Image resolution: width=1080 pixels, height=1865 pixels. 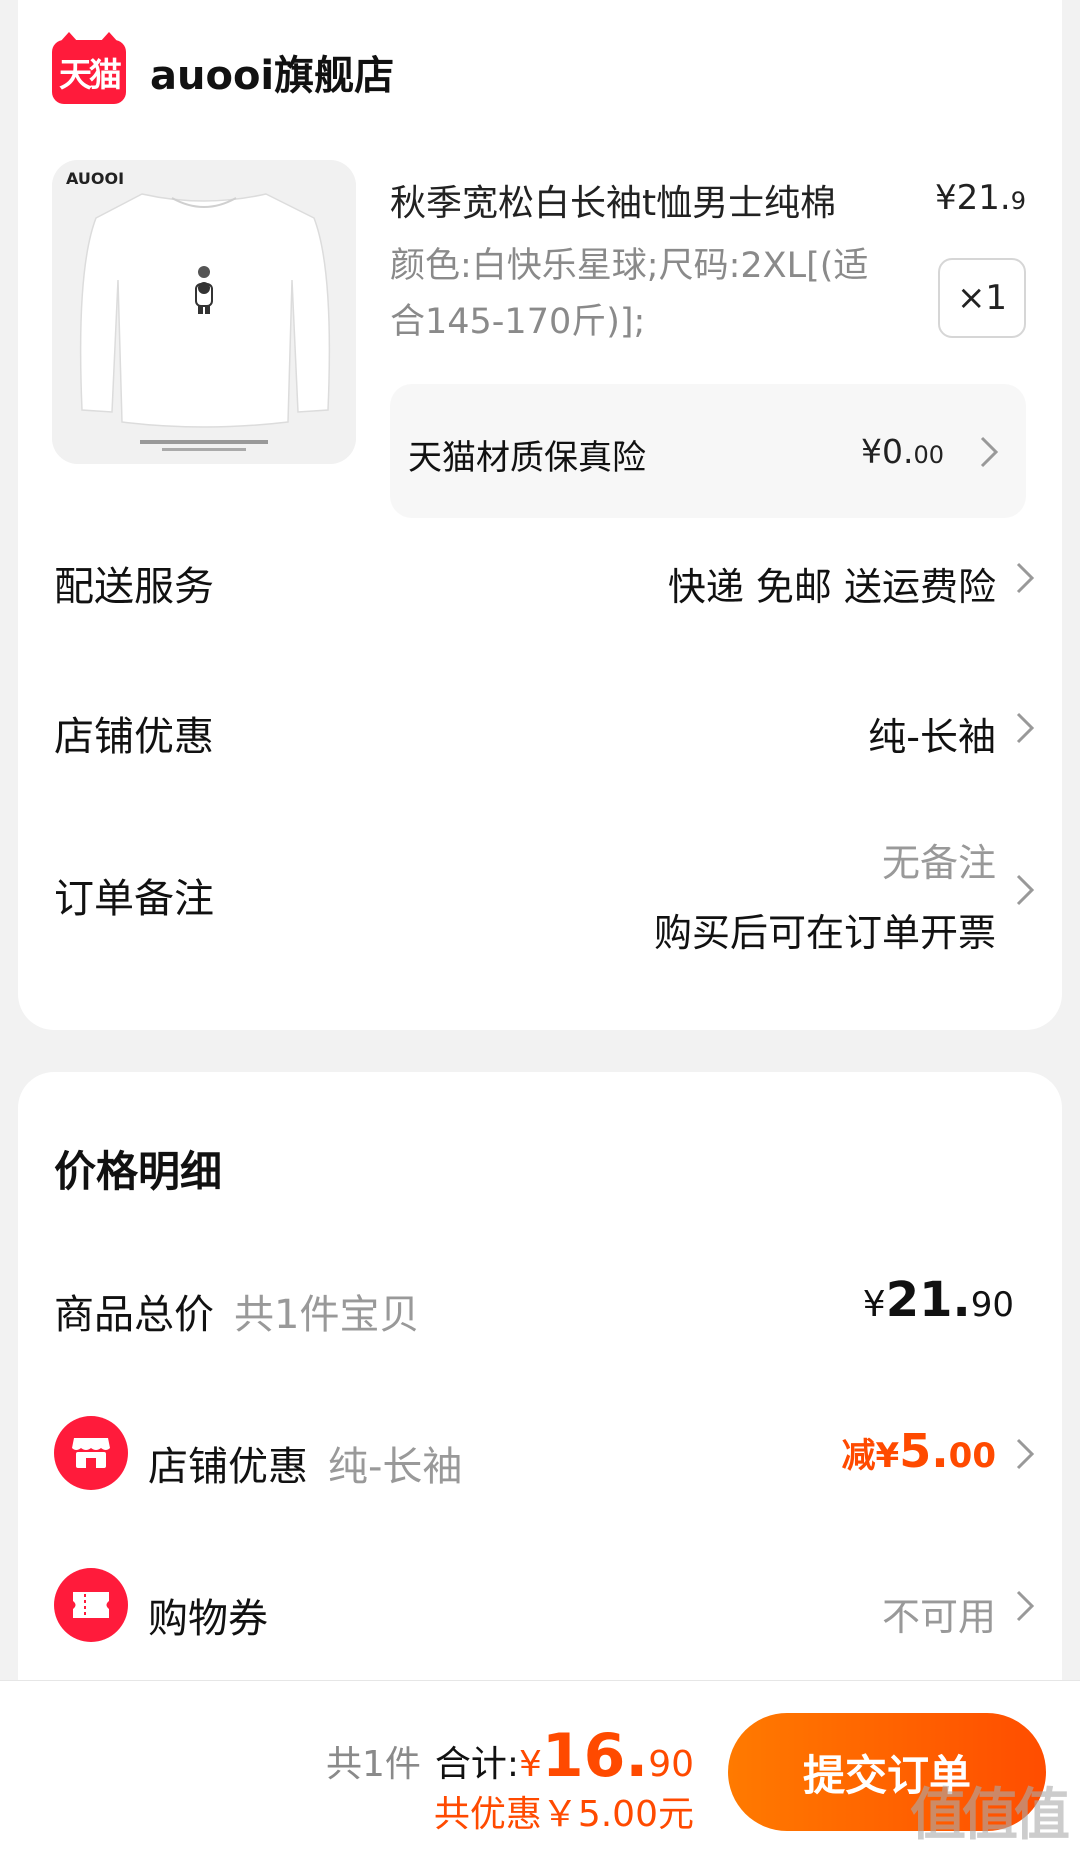 What do you see at coordinates (932, 737) in the screenshot?
I see `shop-coupon-value: 纯-长袖` at bounding box center [932, 737].